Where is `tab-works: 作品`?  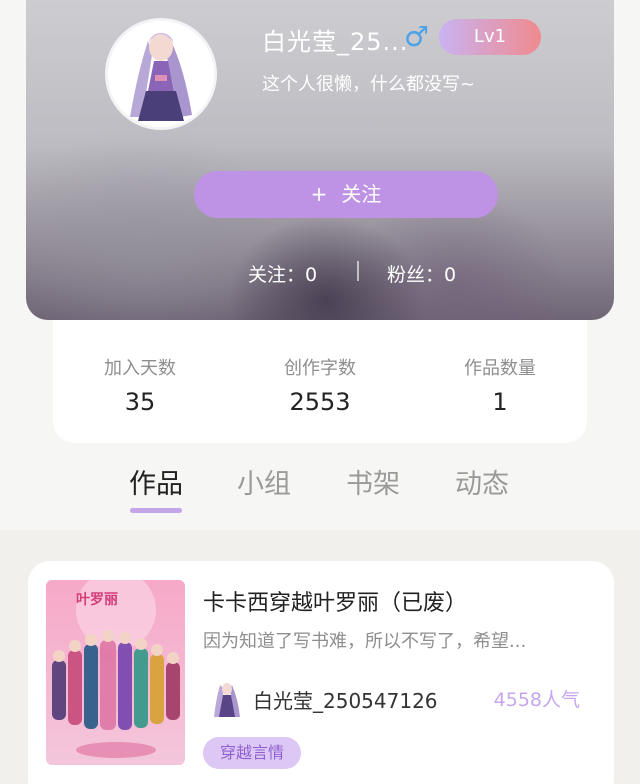
tab-works: 作品 is located at coordinates (156, 481).